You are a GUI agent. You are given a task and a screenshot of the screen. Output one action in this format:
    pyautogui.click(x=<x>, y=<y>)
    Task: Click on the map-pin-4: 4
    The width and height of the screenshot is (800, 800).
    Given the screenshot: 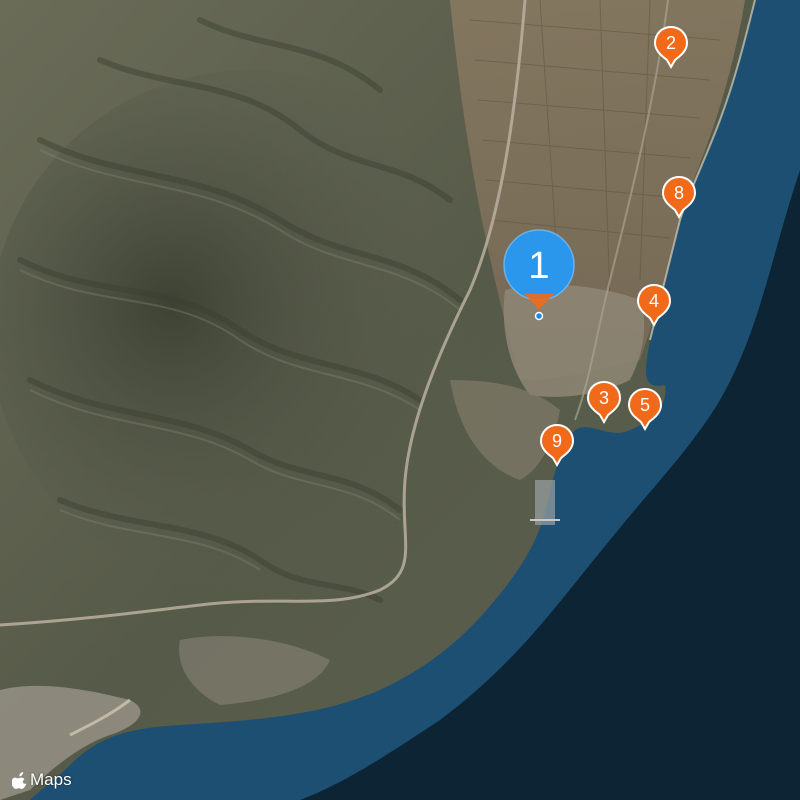 What is the action you would take?
    pyautogui.click(x=654, y=306)
    